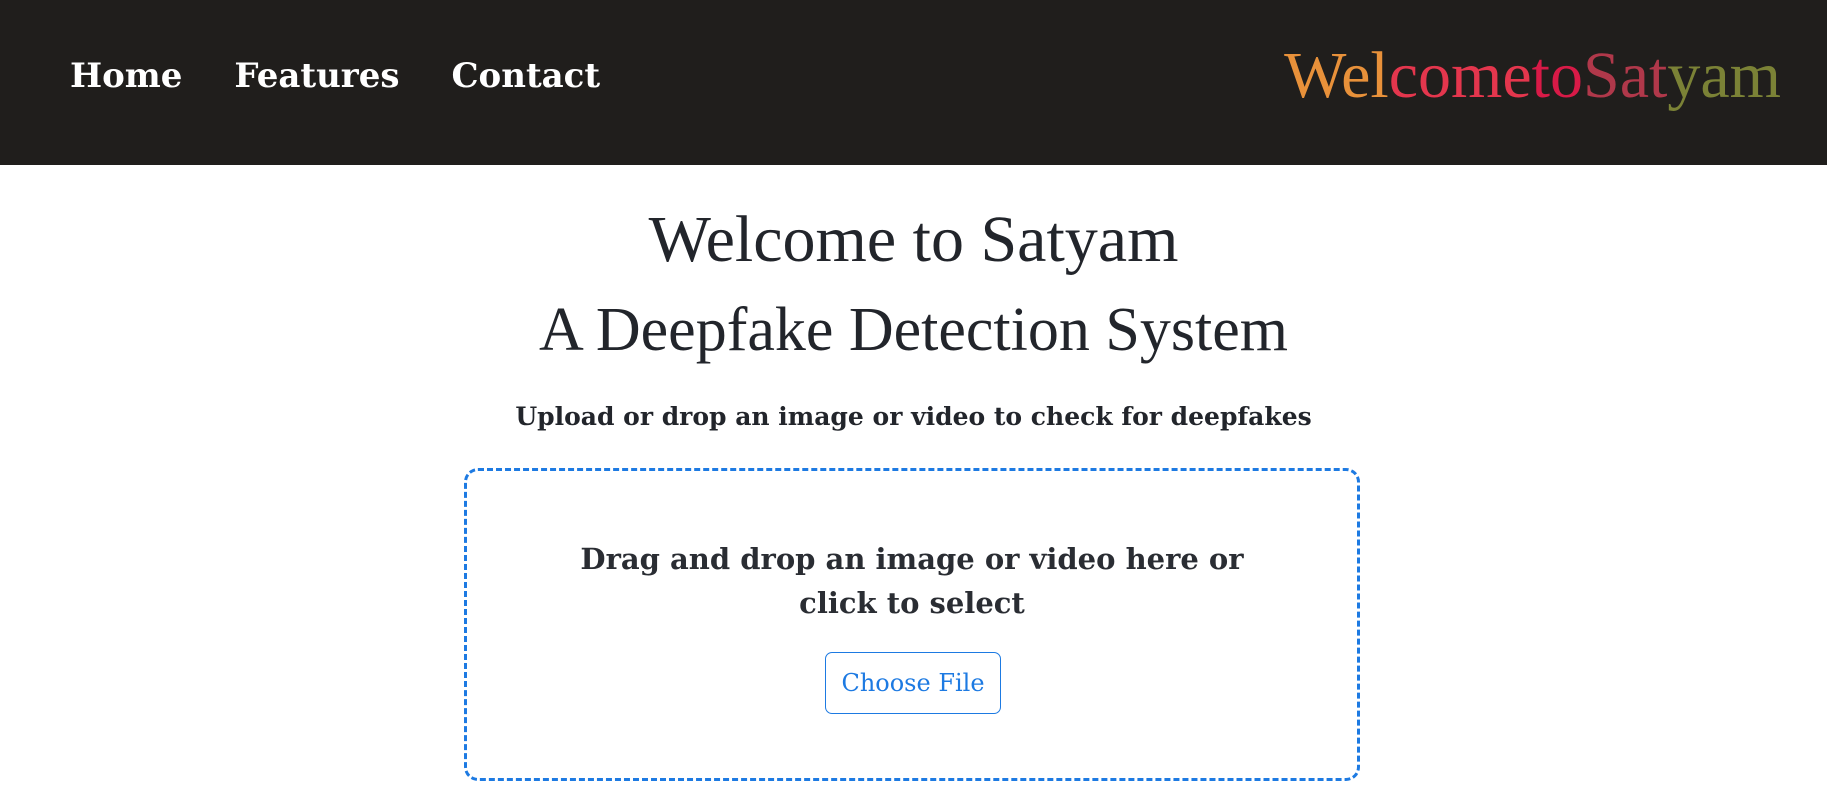 The width and height of the screenshot is (1827, 805). Describe the element at coordinates (1724, 75) in the screenshot. I see `brand-part: yam` at that location.